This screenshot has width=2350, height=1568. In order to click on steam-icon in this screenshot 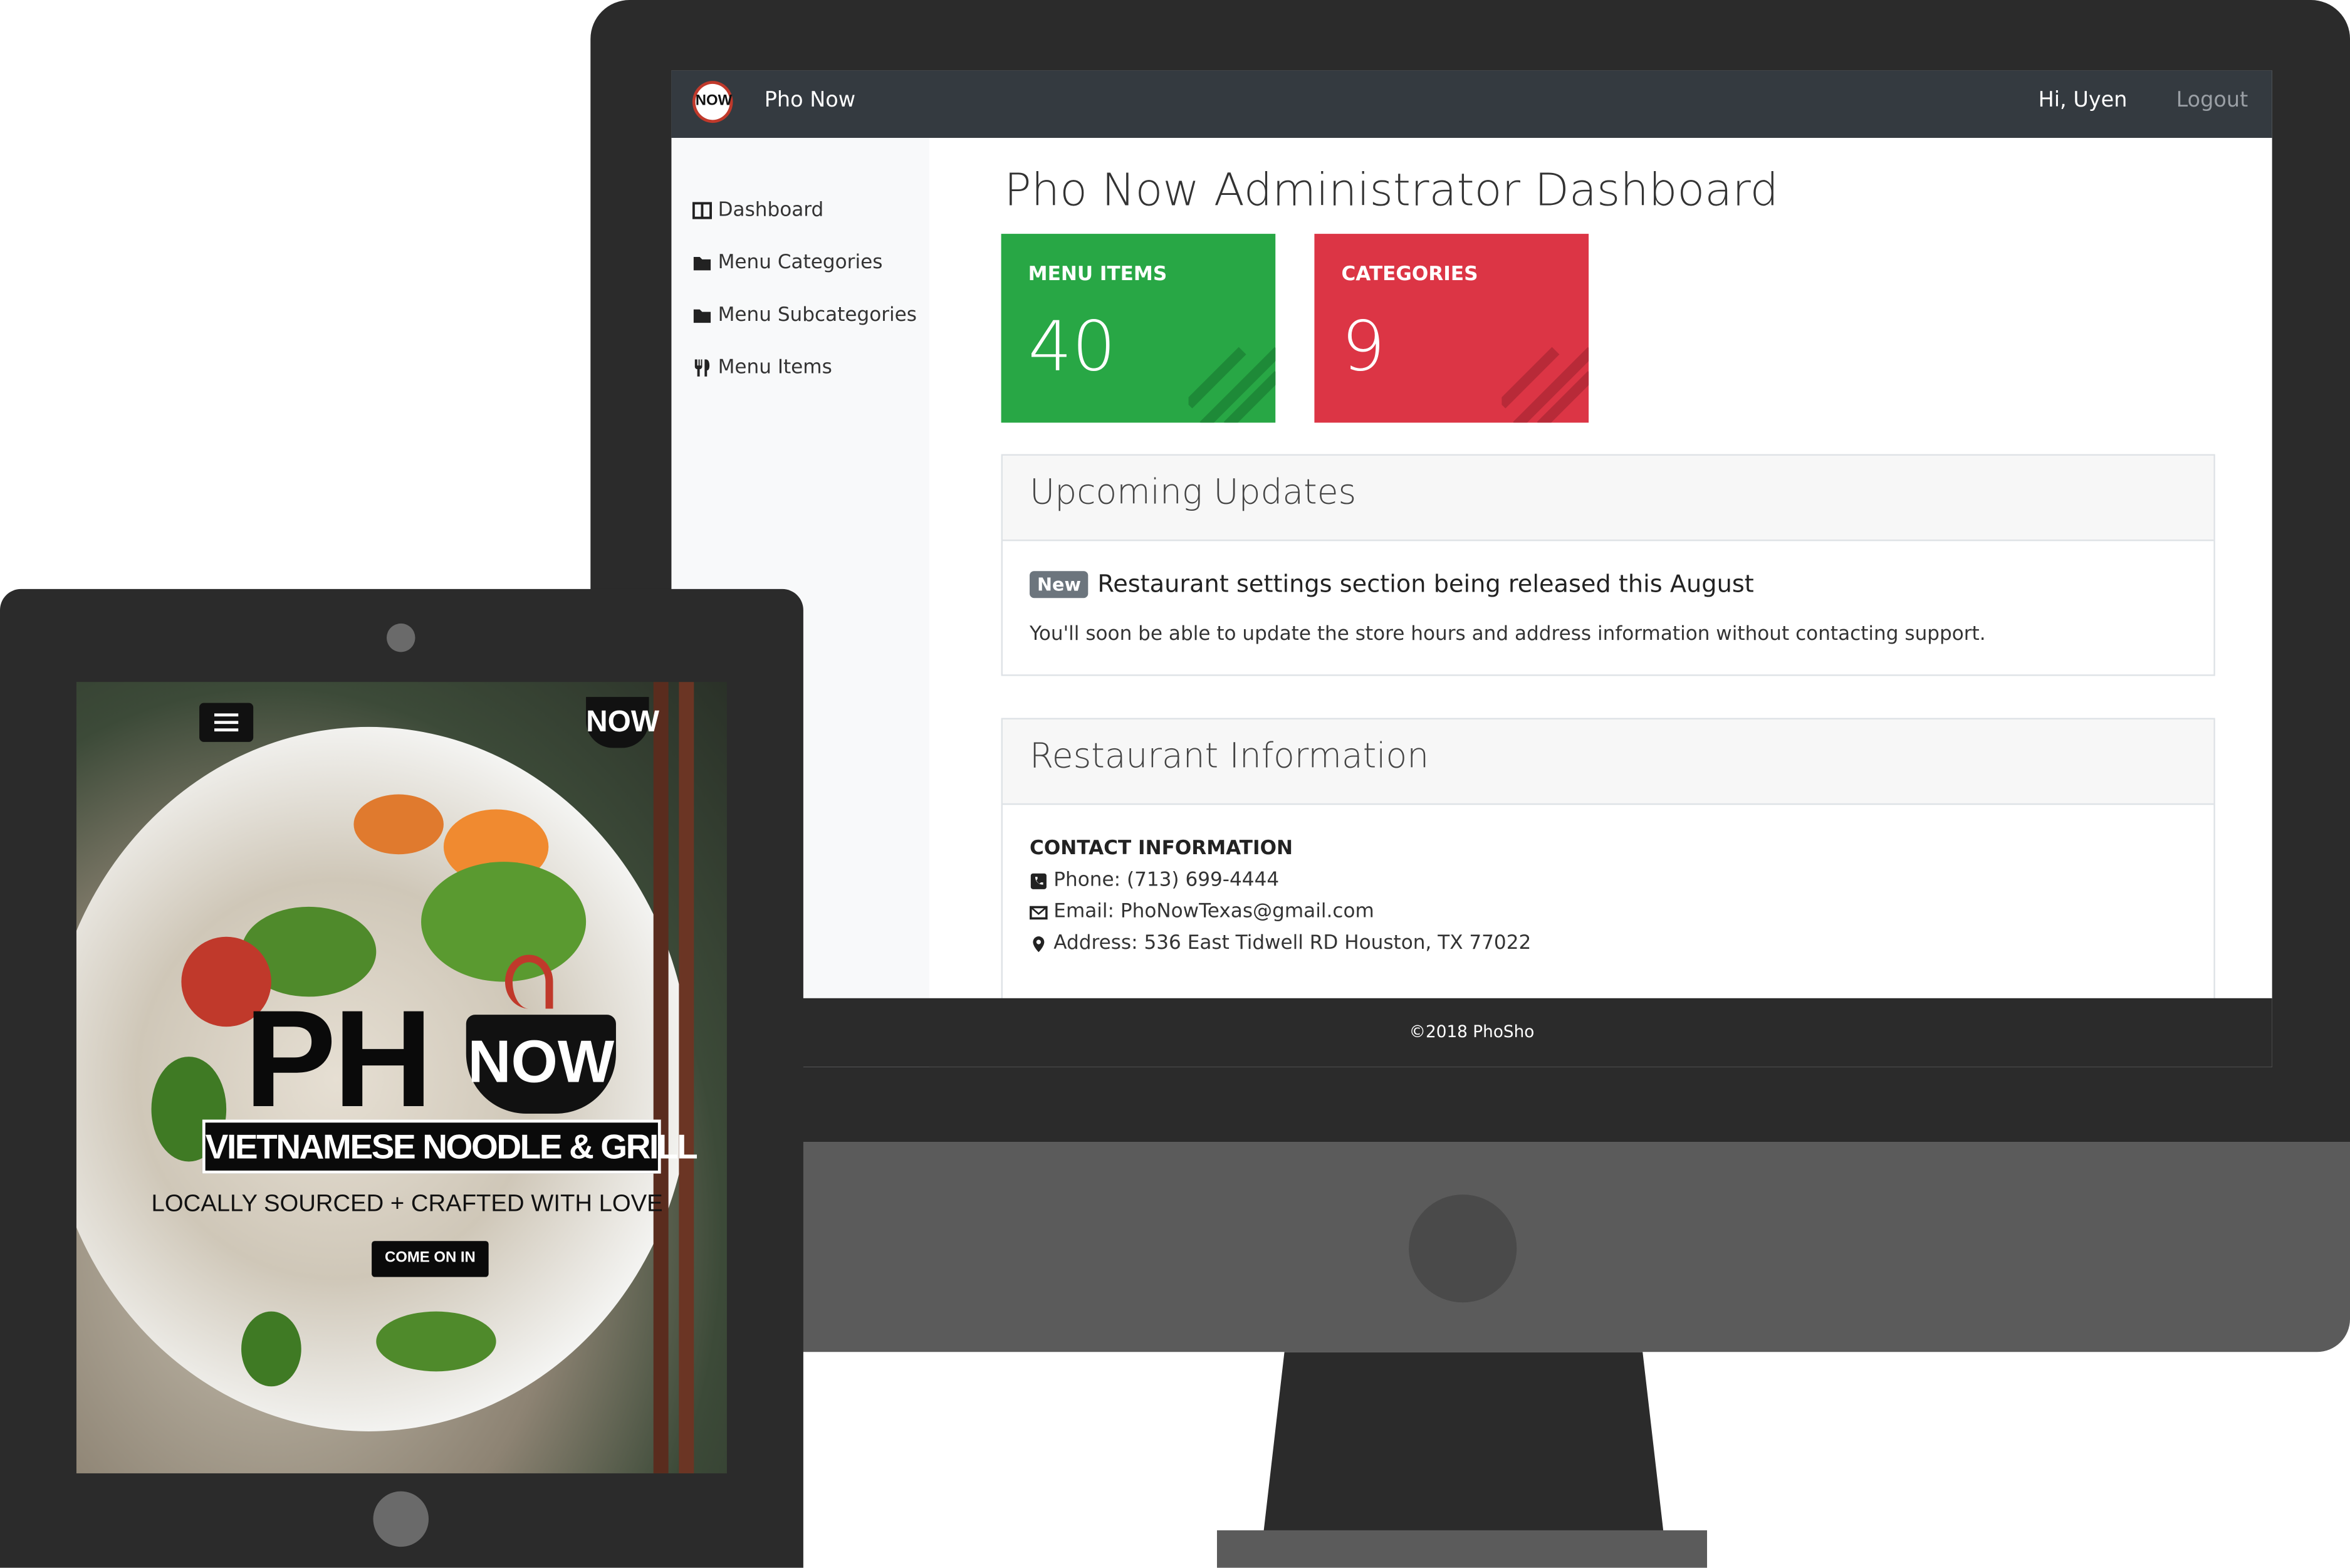, I will do `click(528, 981)`.